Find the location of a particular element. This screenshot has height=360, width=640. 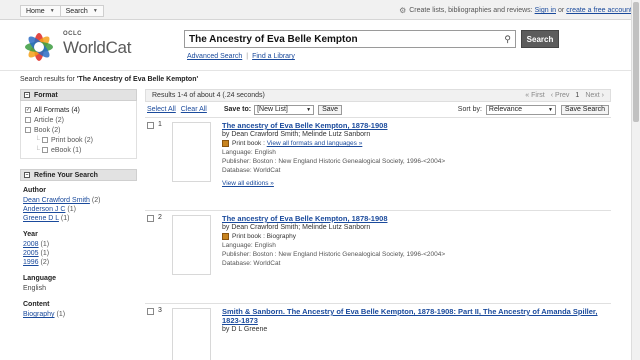

format-book: Book (2) is located at coordinates (79, 130).